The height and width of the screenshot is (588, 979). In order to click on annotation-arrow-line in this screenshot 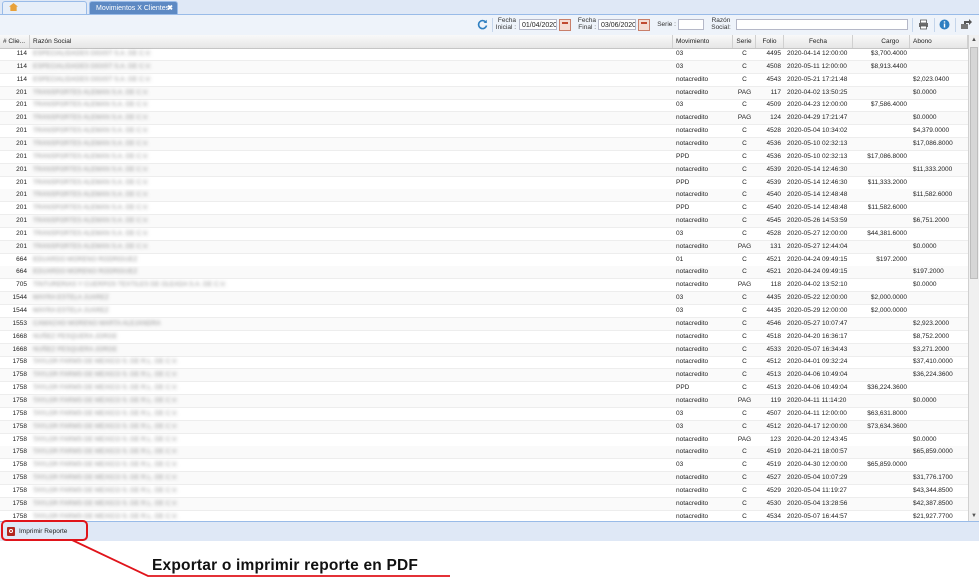, I will do `click(260, 558)`.